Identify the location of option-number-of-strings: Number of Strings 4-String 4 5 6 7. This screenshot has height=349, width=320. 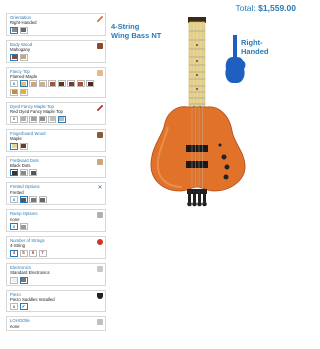
(56, 247).